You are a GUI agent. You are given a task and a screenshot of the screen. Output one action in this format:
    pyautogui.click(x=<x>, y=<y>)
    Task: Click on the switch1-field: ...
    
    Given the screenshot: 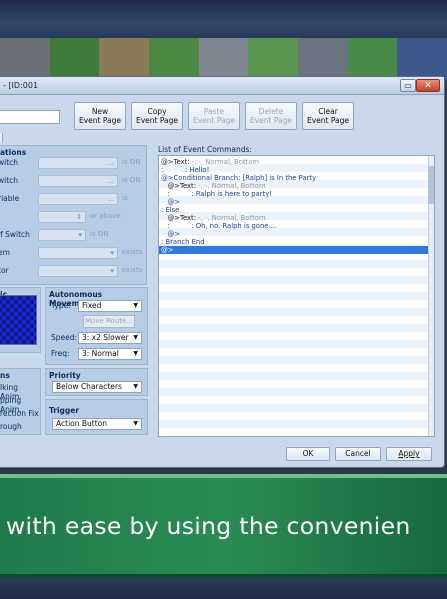 What is the action you would take?
    pyautogui.click(x=78, y=163)
    